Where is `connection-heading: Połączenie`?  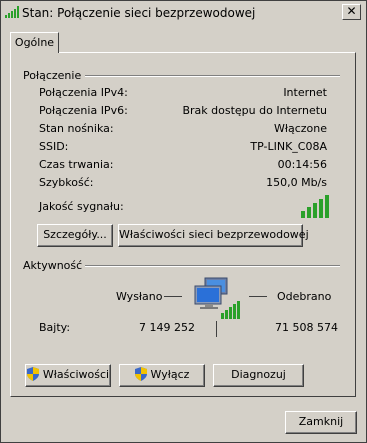 connection-heading: Połączenie is located at coordinates (52, 75).